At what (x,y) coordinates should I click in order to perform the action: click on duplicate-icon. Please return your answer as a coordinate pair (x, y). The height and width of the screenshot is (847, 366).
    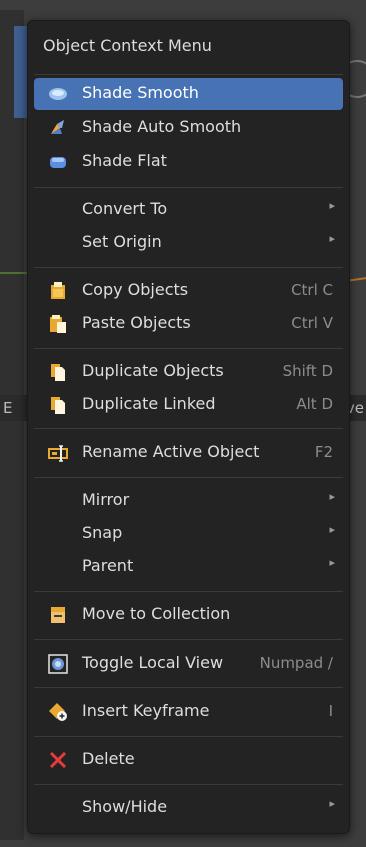
    Looking at the image, I should click on (58, 372).